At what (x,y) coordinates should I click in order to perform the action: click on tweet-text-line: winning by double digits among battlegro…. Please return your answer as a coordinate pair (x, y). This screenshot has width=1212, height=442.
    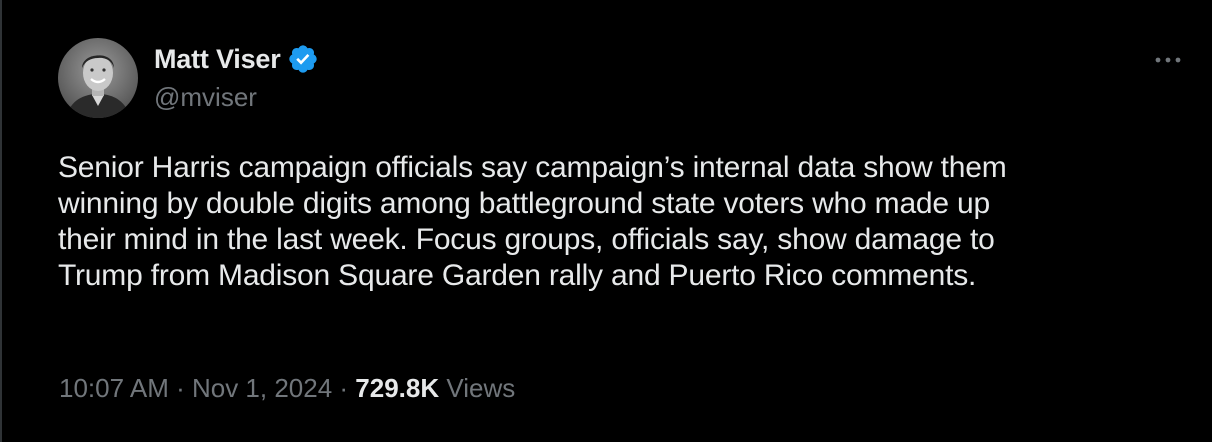
    Looking at the image, I should click on (524, 203).